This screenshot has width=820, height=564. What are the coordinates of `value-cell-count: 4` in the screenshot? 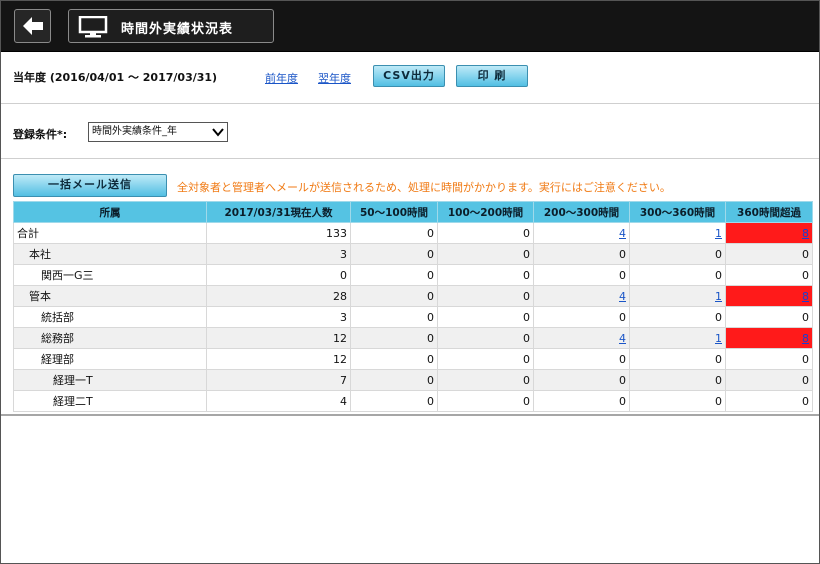 It's located at (278, 401).